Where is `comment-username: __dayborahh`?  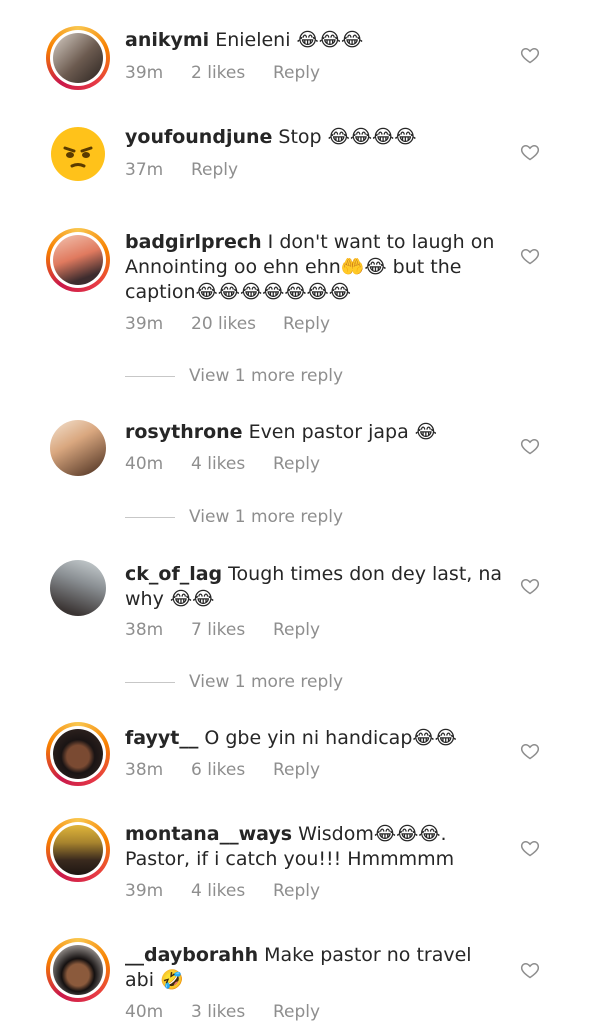 comment-username: __dayborahh is located at coordinates (191, 955).